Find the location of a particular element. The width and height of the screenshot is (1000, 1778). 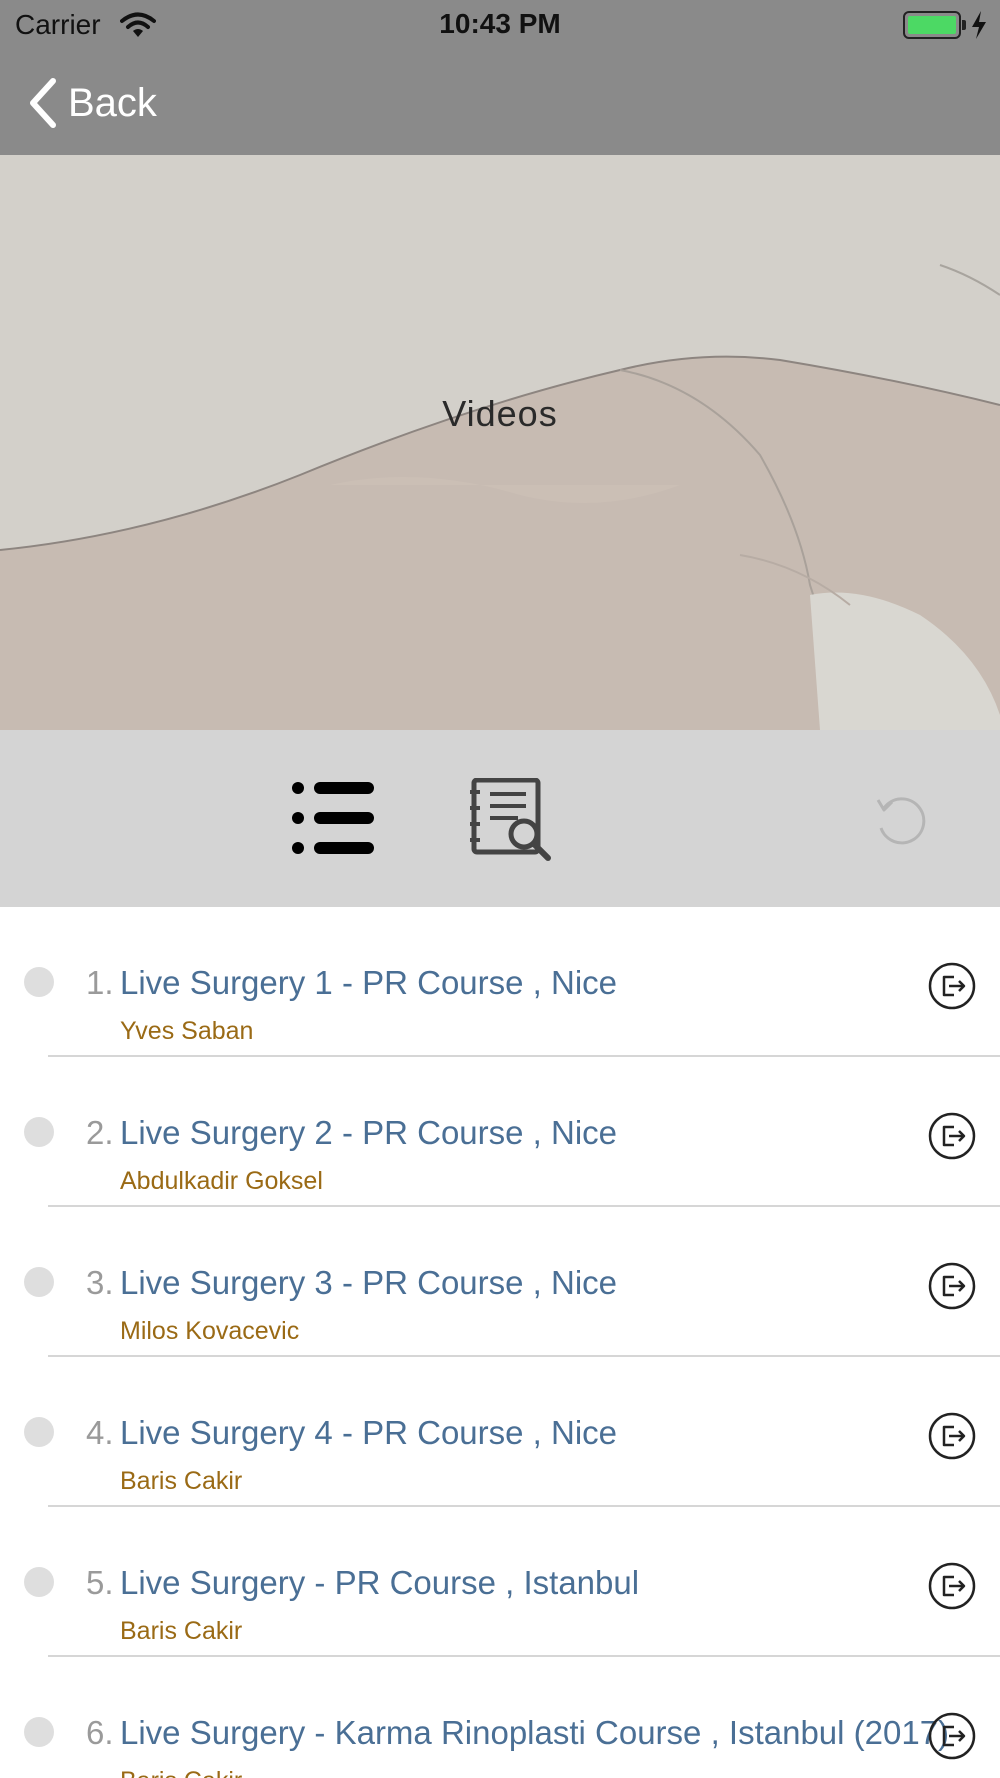

back-button: Back is located at coordinates (92, 103).